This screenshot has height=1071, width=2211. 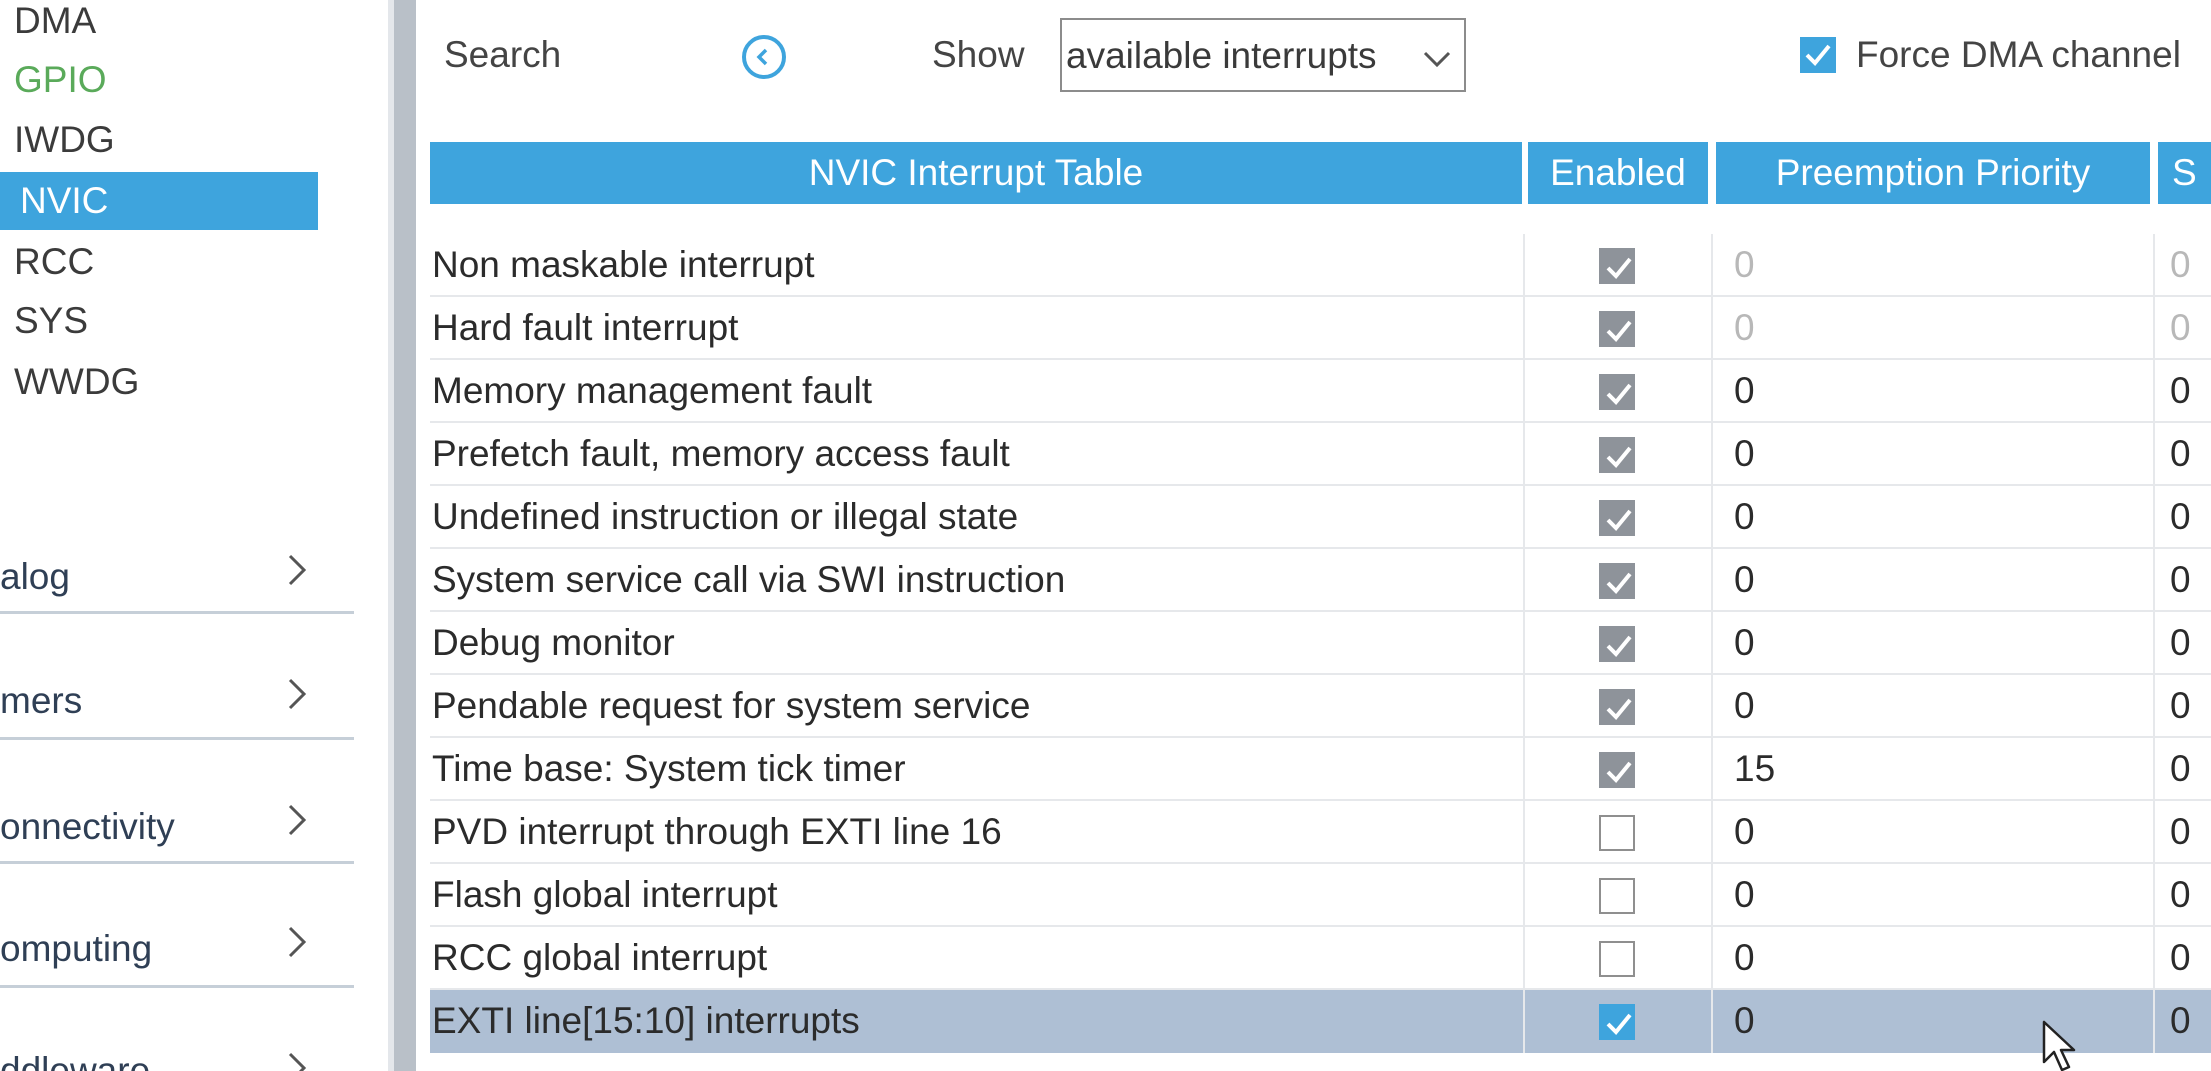 I want to click on category-timers: mers, so click(x=177, y=678).